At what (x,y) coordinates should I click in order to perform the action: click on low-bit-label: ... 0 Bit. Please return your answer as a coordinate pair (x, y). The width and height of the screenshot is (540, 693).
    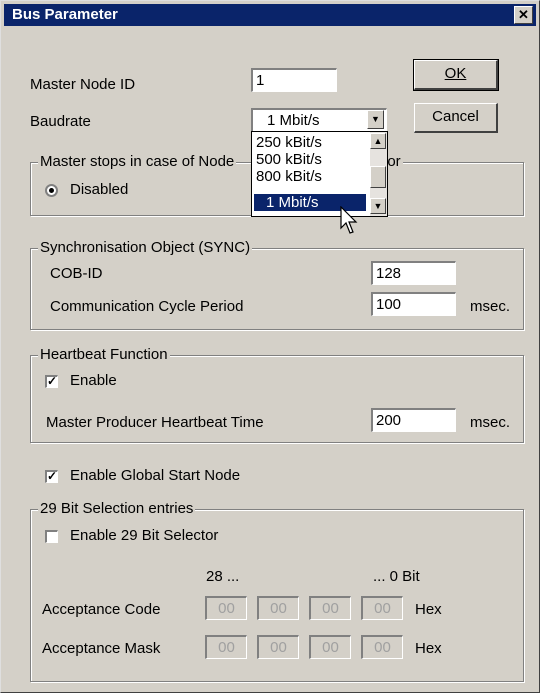
    Looking at the image, I should click on (396, 576).